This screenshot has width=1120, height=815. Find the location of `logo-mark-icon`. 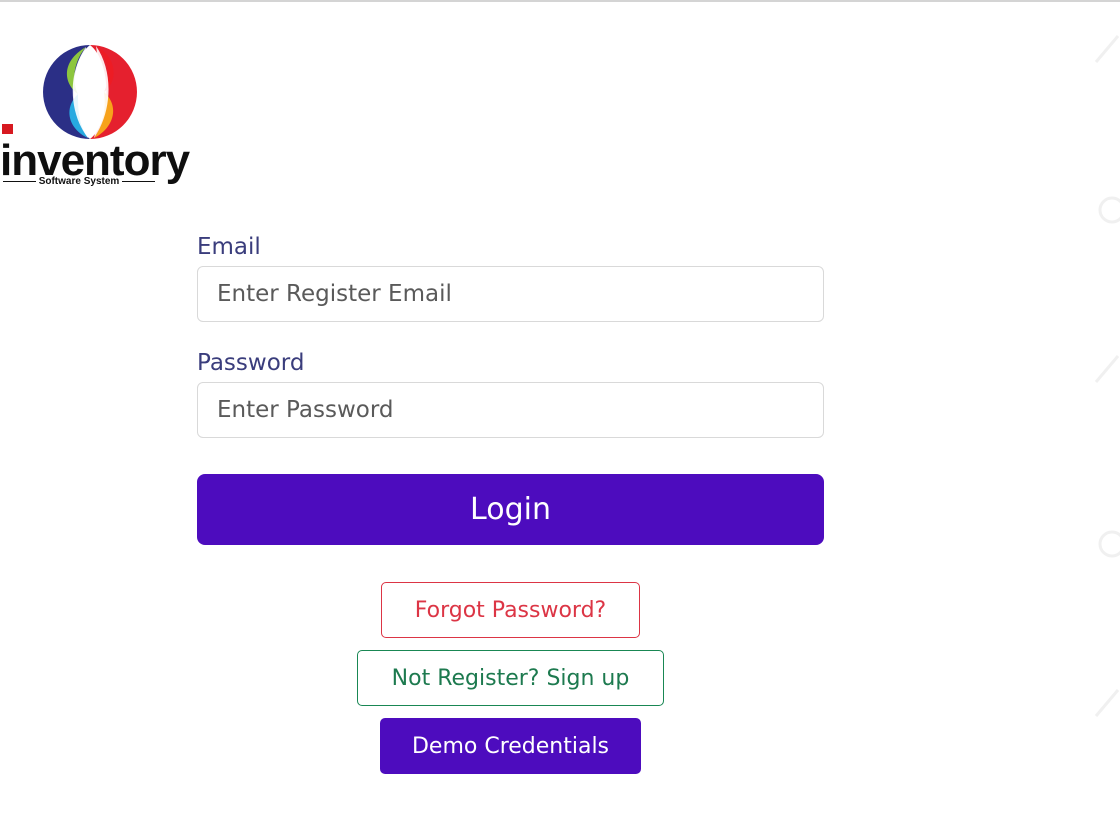

logo-mark-icon is located at coordinates (69, 92).